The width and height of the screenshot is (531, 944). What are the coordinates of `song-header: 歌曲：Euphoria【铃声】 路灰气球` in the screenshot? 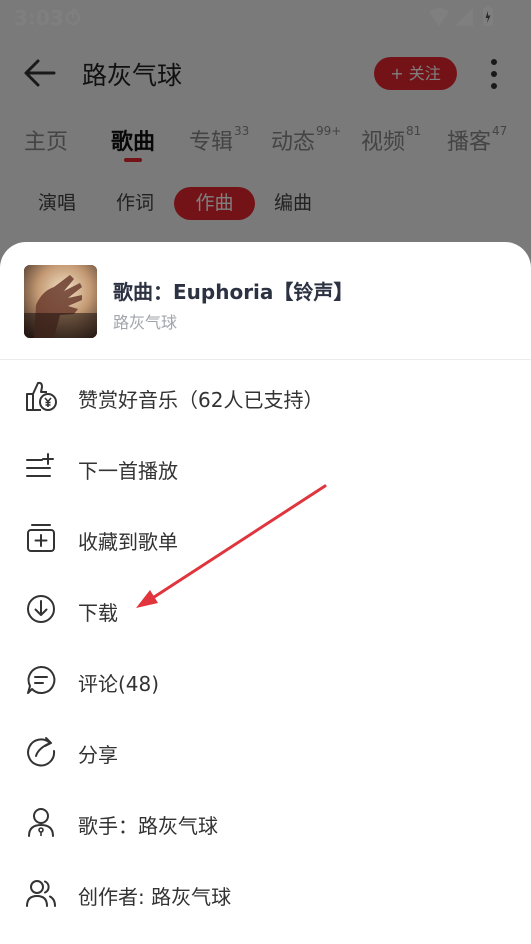 It's located at (265, 301).